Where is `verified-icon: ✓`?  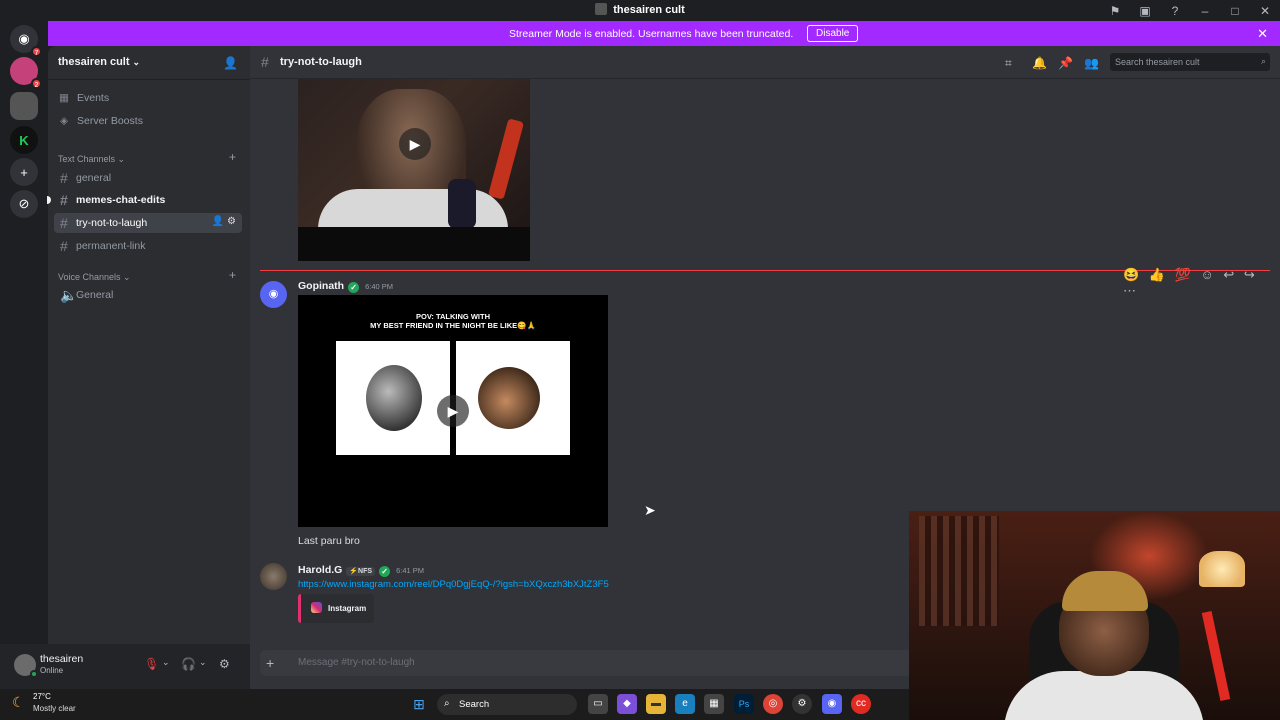
verified-icon: ✓ is located at coordinates (385, 571).